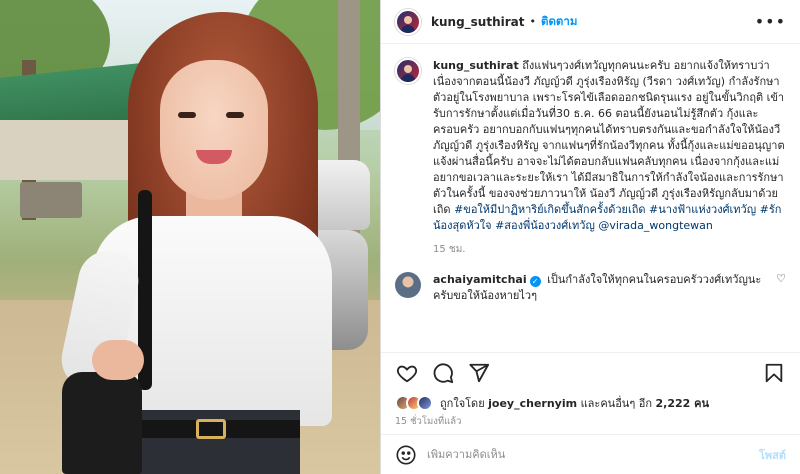  Describe the element at coordinates (476, 65) in the screenshot. I see `caption-username: kung_suthirat` at that location.